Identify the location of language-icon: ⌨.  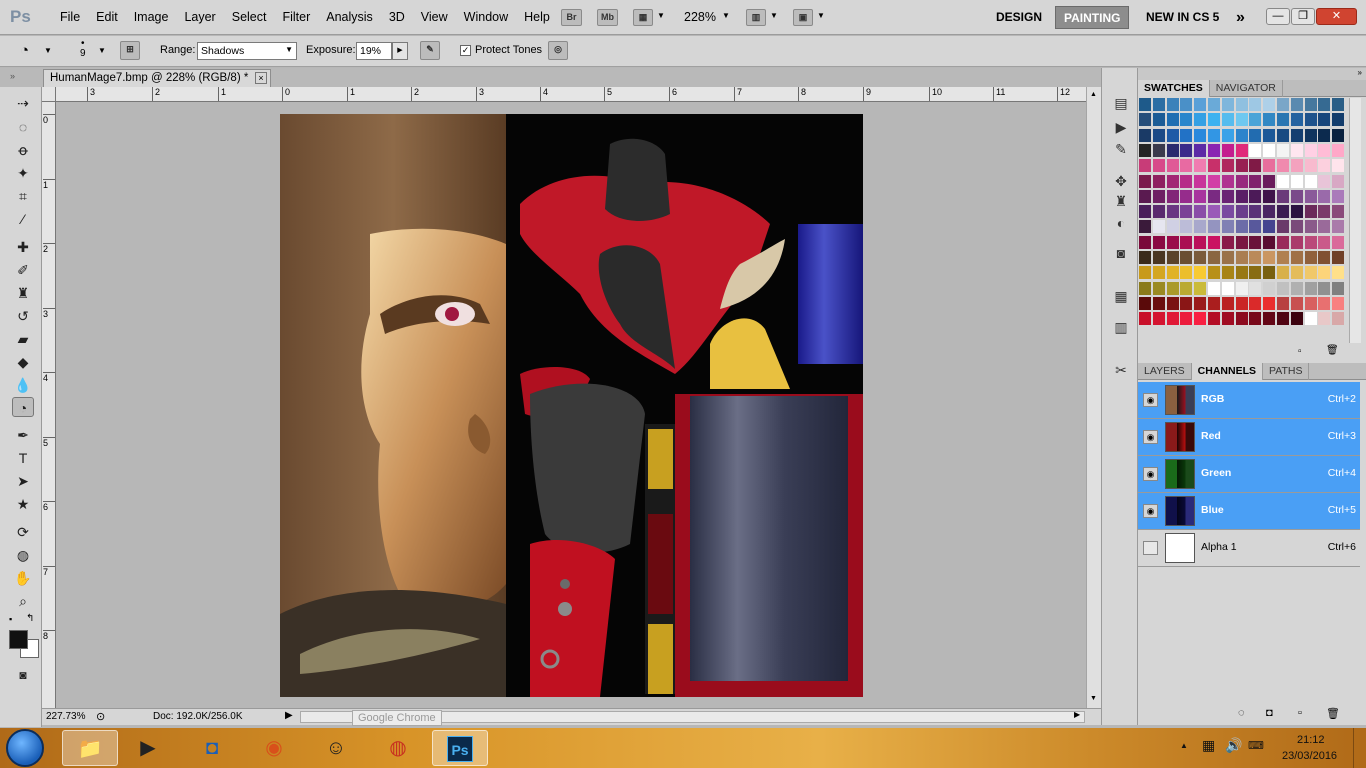
(1256, 745).